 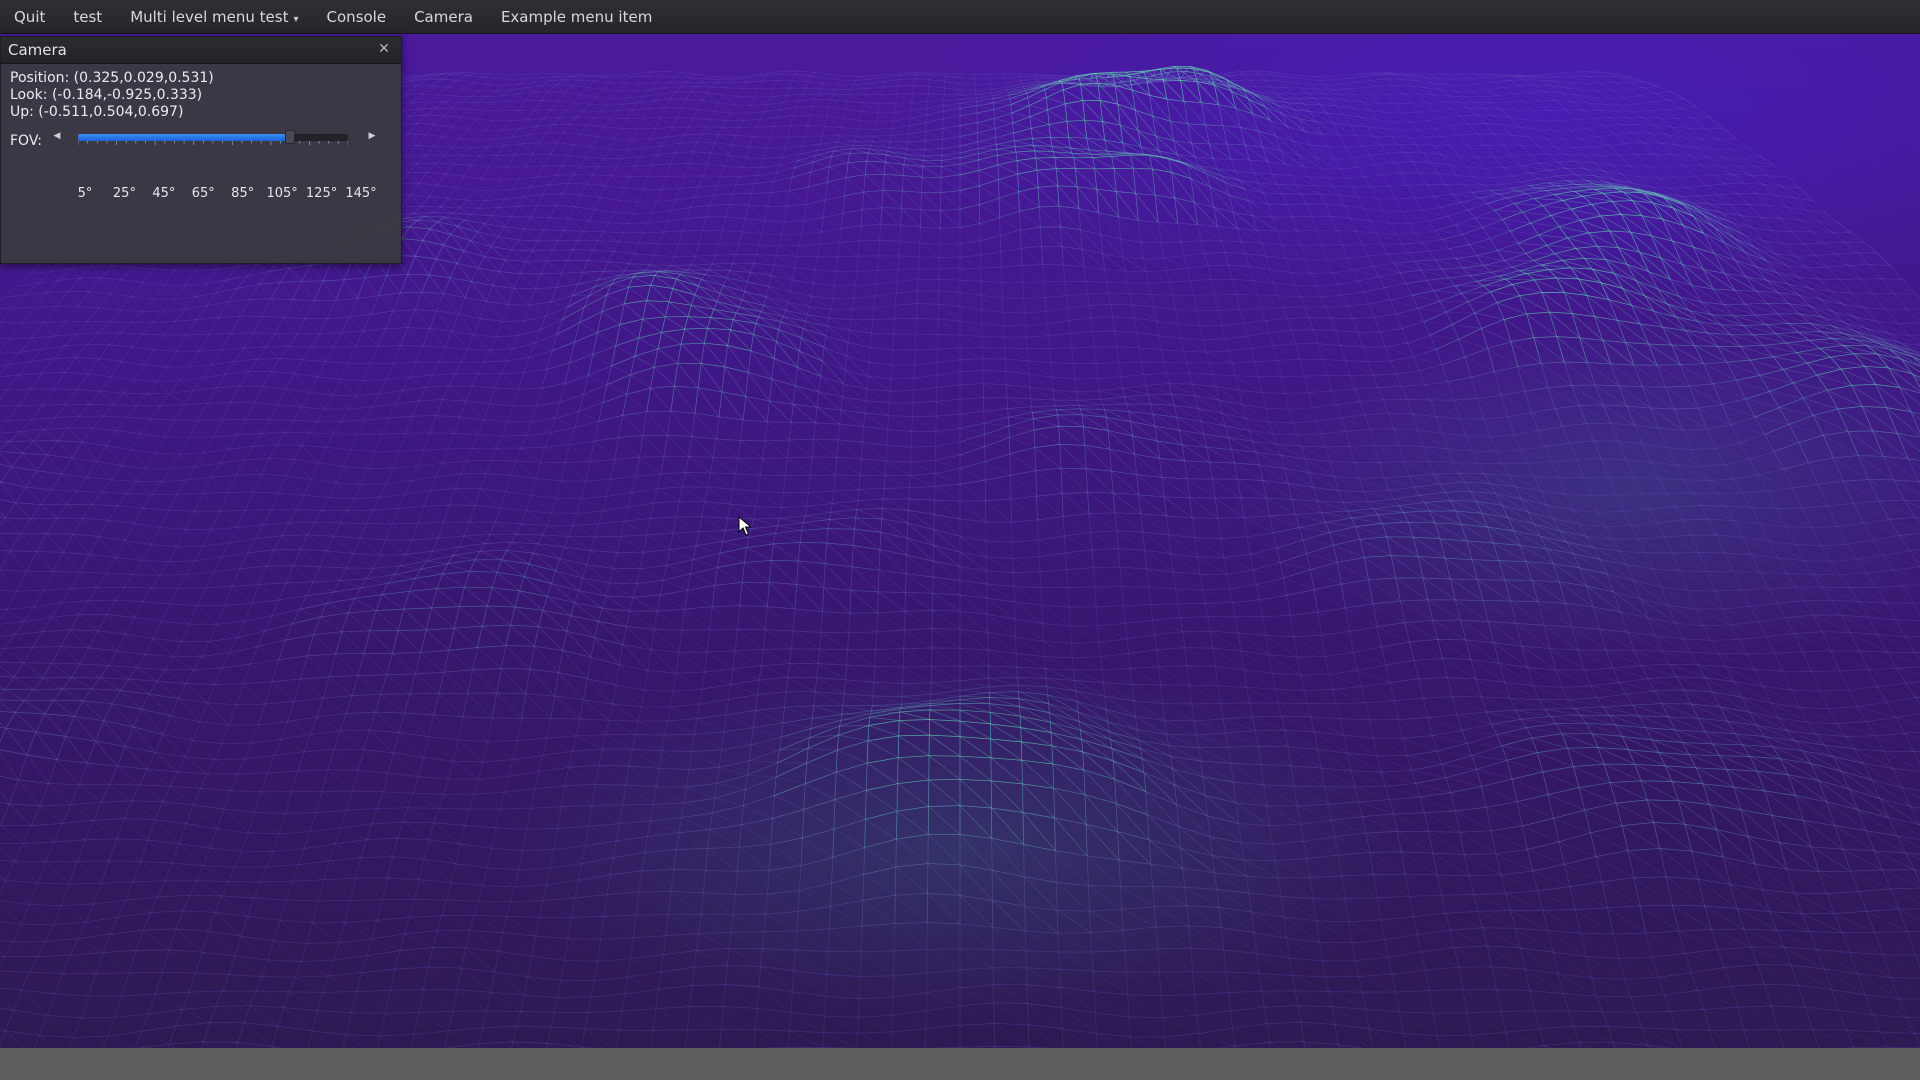 I want to click on menu-test: test, so click(x=87, y=17).